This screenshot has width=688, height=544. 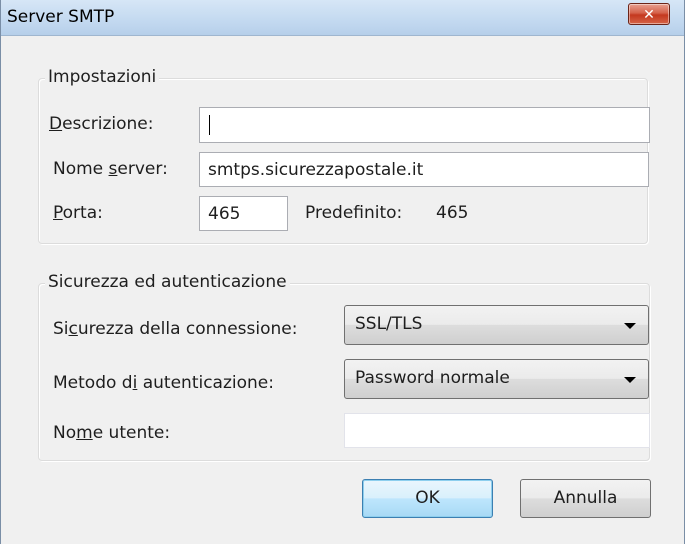 I want to click on close-button: ✕, so click(x=649, y=14).